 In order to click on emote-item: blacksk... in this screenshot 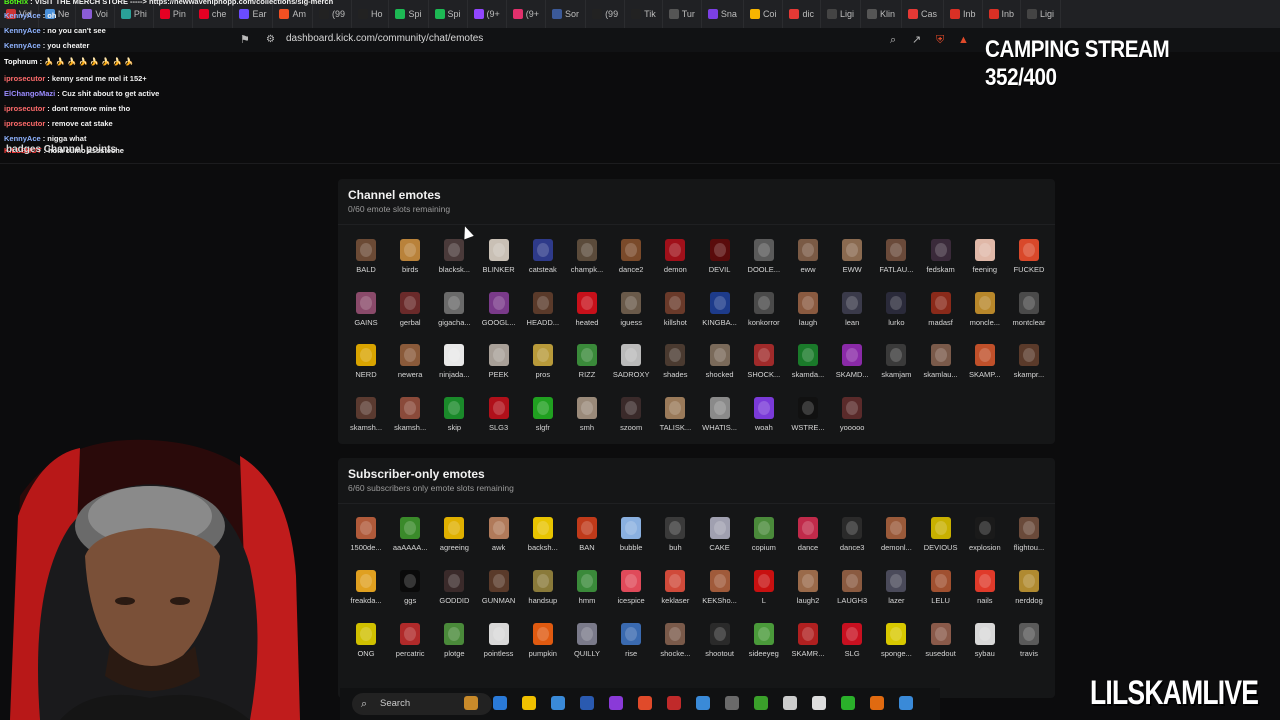, I will do `click(454, 264)`.